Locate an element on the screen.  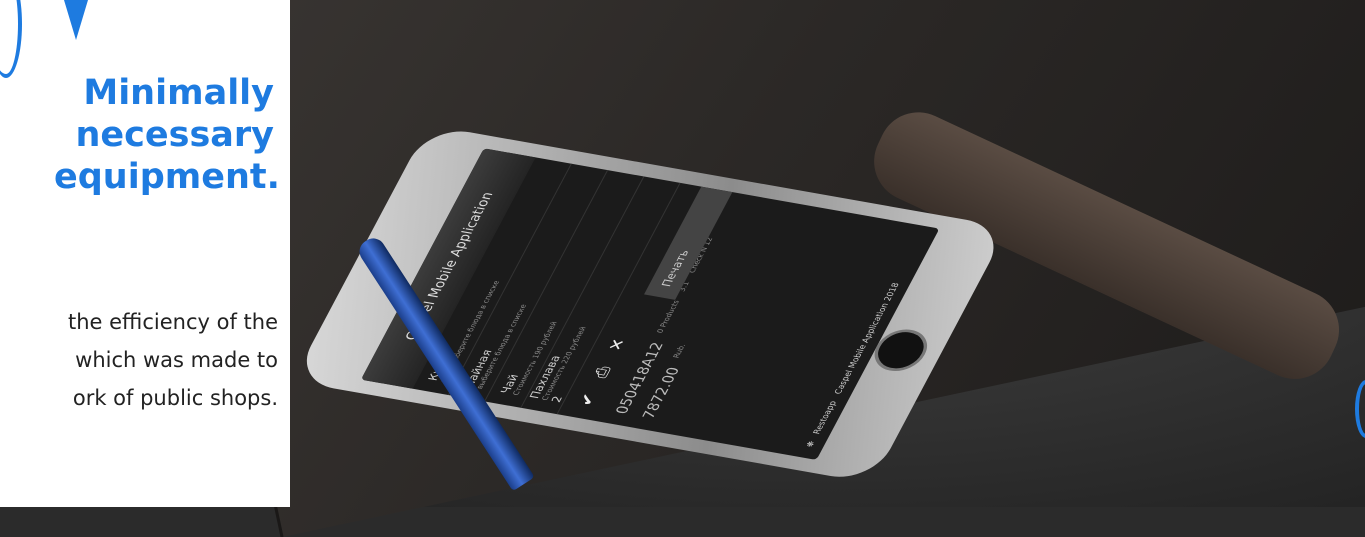
pin-marker-icon is located at coordinates (76, 20).